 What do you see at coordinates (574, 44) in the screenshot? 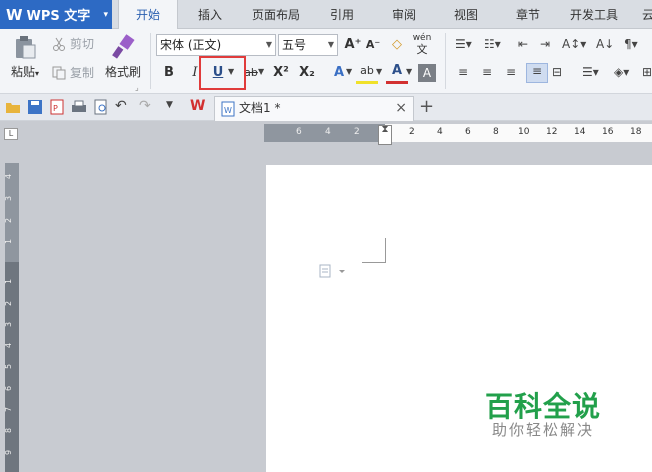
I see `chinese-layout-icon: A↕▾` at bounding box center [574, 44].